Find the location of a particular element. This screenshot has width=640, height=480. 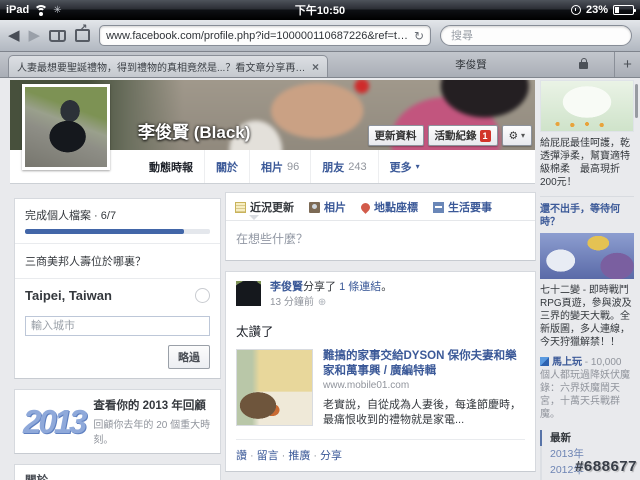

post-author-avatar is located at coordinates (248, 293).